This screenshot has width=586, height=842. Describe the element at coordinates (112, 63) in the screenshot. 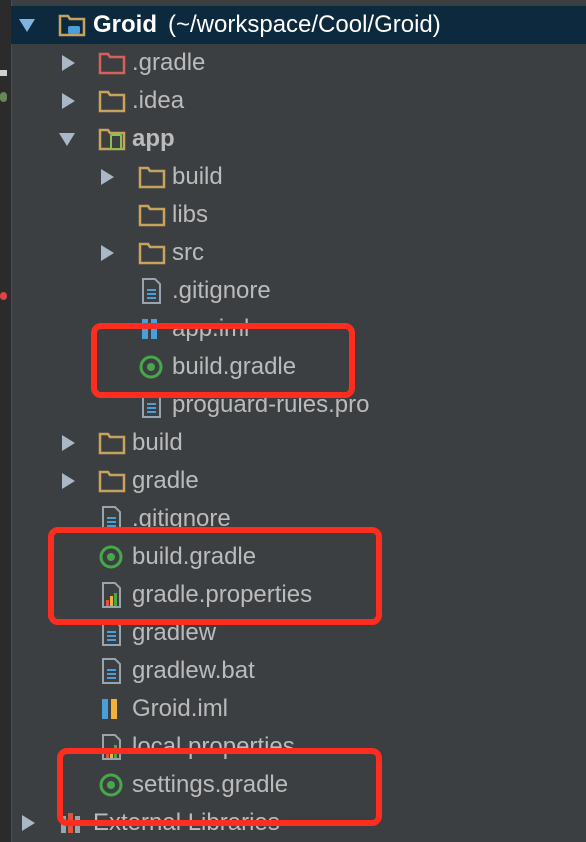

I see `excluded-folder-icon` at that location.